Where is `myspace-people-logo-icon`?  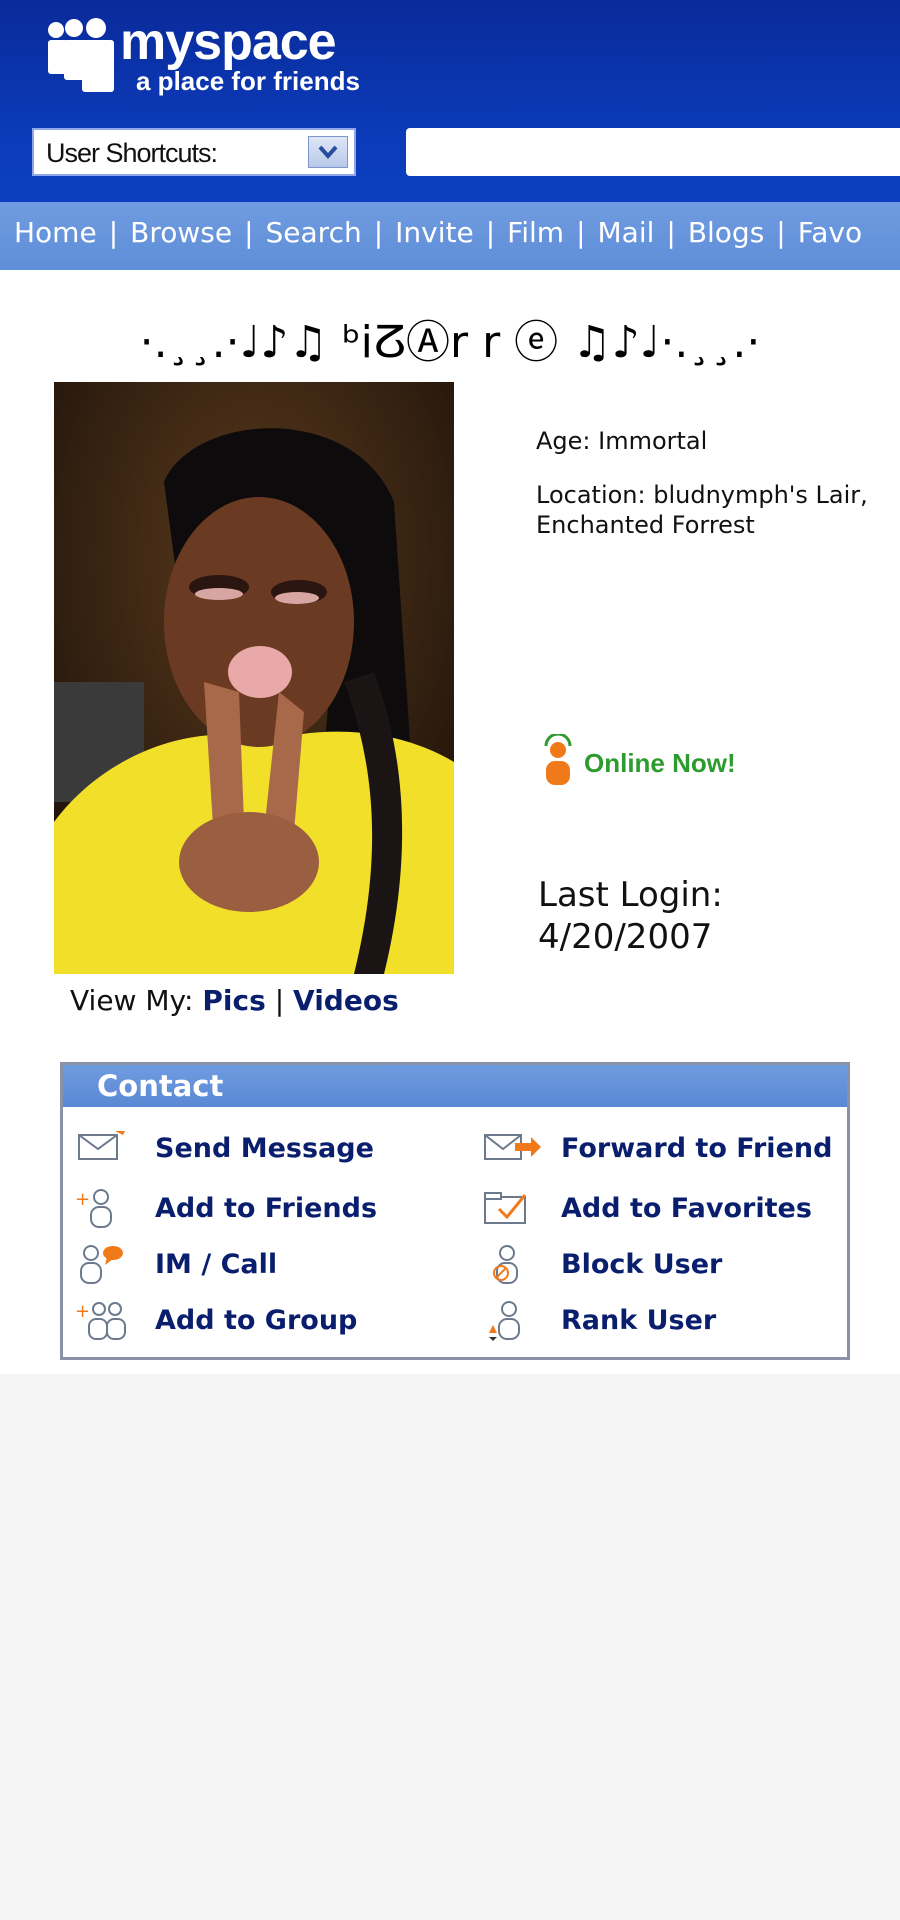 myspace-people-logo-icon is located at coordinates (81, 55).